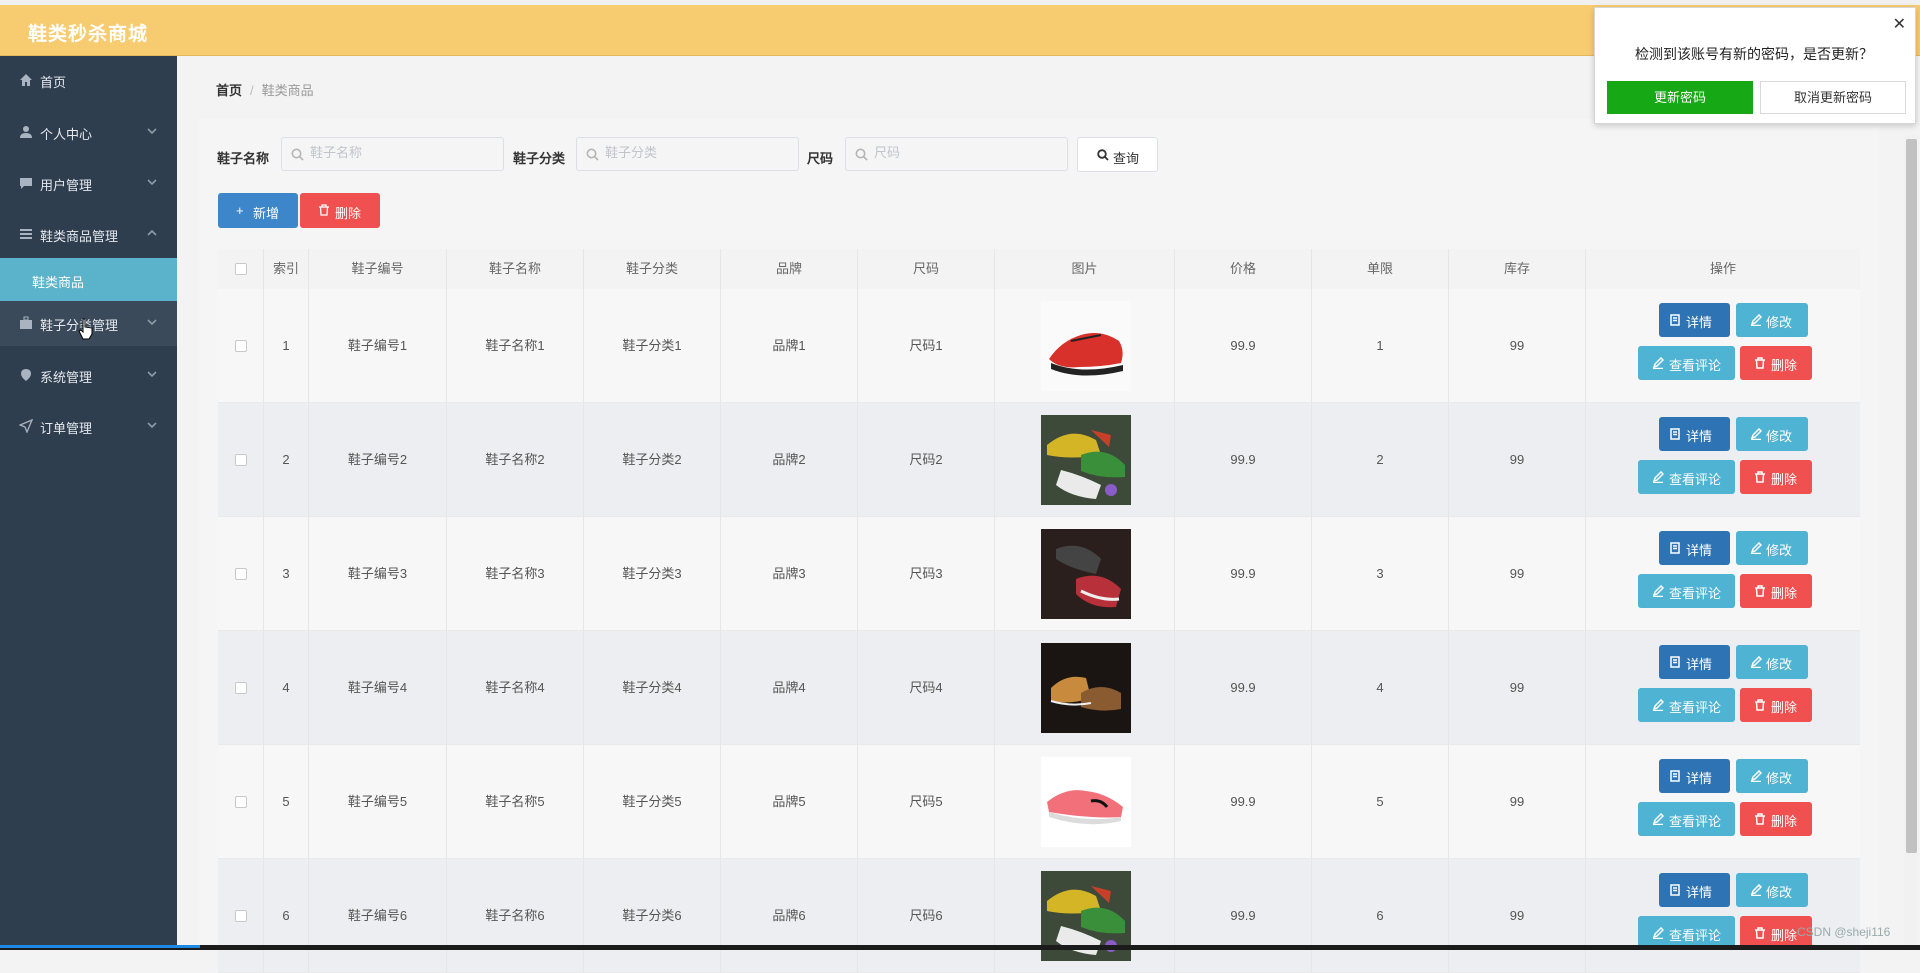 This screenshot has height=973, width=1920. What do you see at coordinates (652, 688) in the screenshot?
I see `cell-category: 鞋子分类4` at bounding box center [652, 688].